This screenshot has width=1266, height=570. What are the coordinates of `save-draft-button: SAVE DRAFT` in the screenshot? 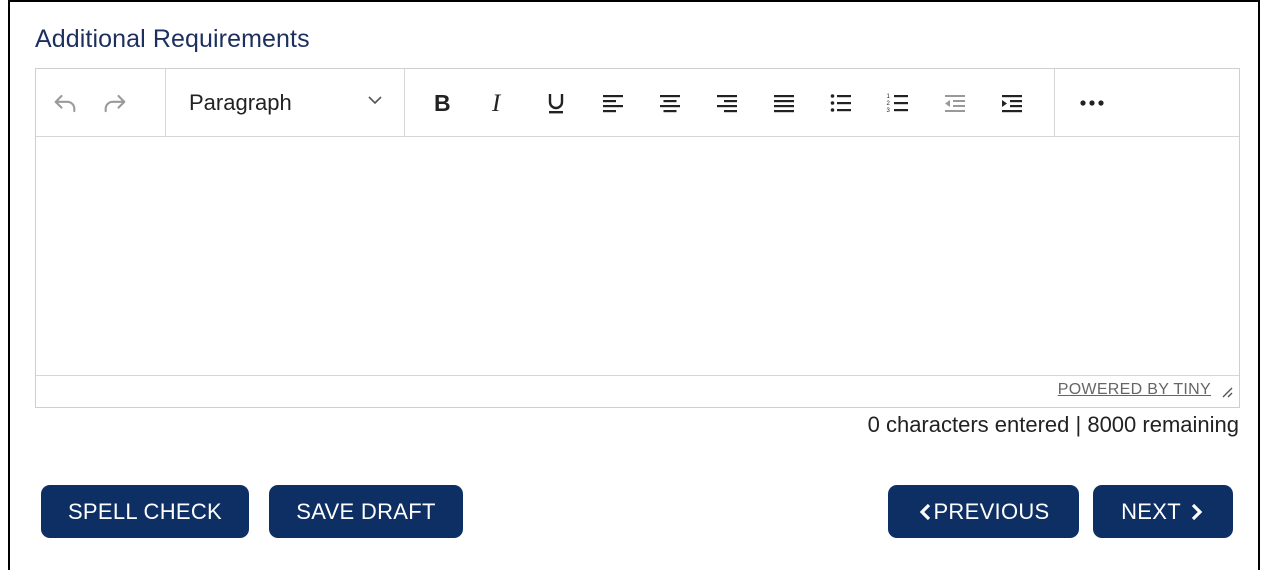 It's located at (366, 511).